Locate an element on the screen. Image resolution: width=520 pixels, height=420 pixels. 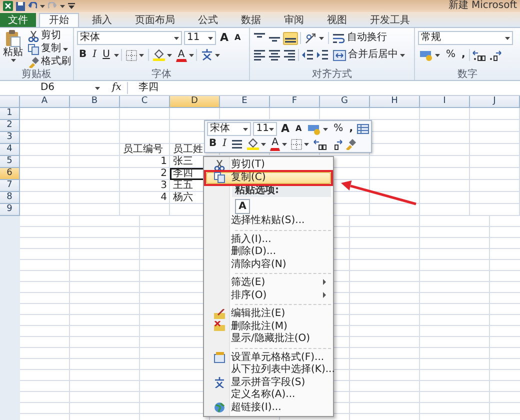
number-format-dropdown: 常规 is located at coordinates (465, 38).